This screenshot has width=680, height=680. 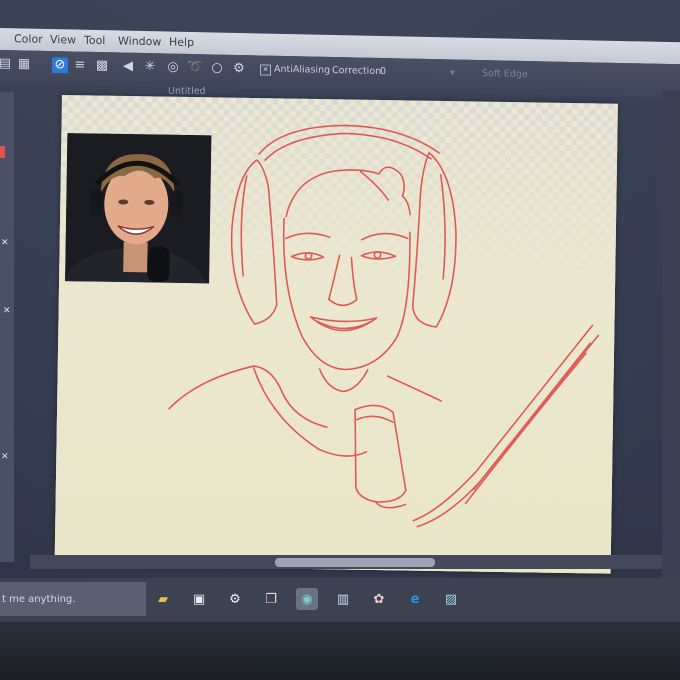 What do you see at coordinates (80, 66) in the screenshot?
I see `stripes-icon: ≡` at bounding box center [80, 66].